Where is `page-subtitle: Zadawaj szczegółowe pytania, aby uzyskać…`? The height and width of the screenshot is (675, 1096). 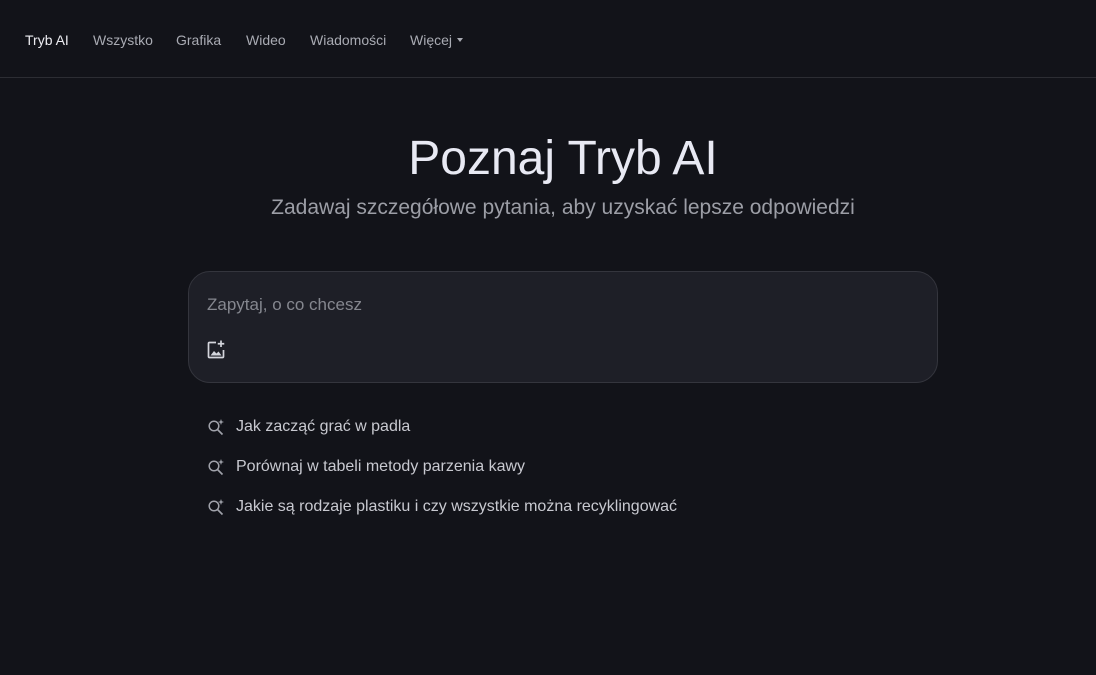 page-subtitle: Zadawaj szczegółowe pytania, aby uzyskać… is located at coordinates (563, 207).